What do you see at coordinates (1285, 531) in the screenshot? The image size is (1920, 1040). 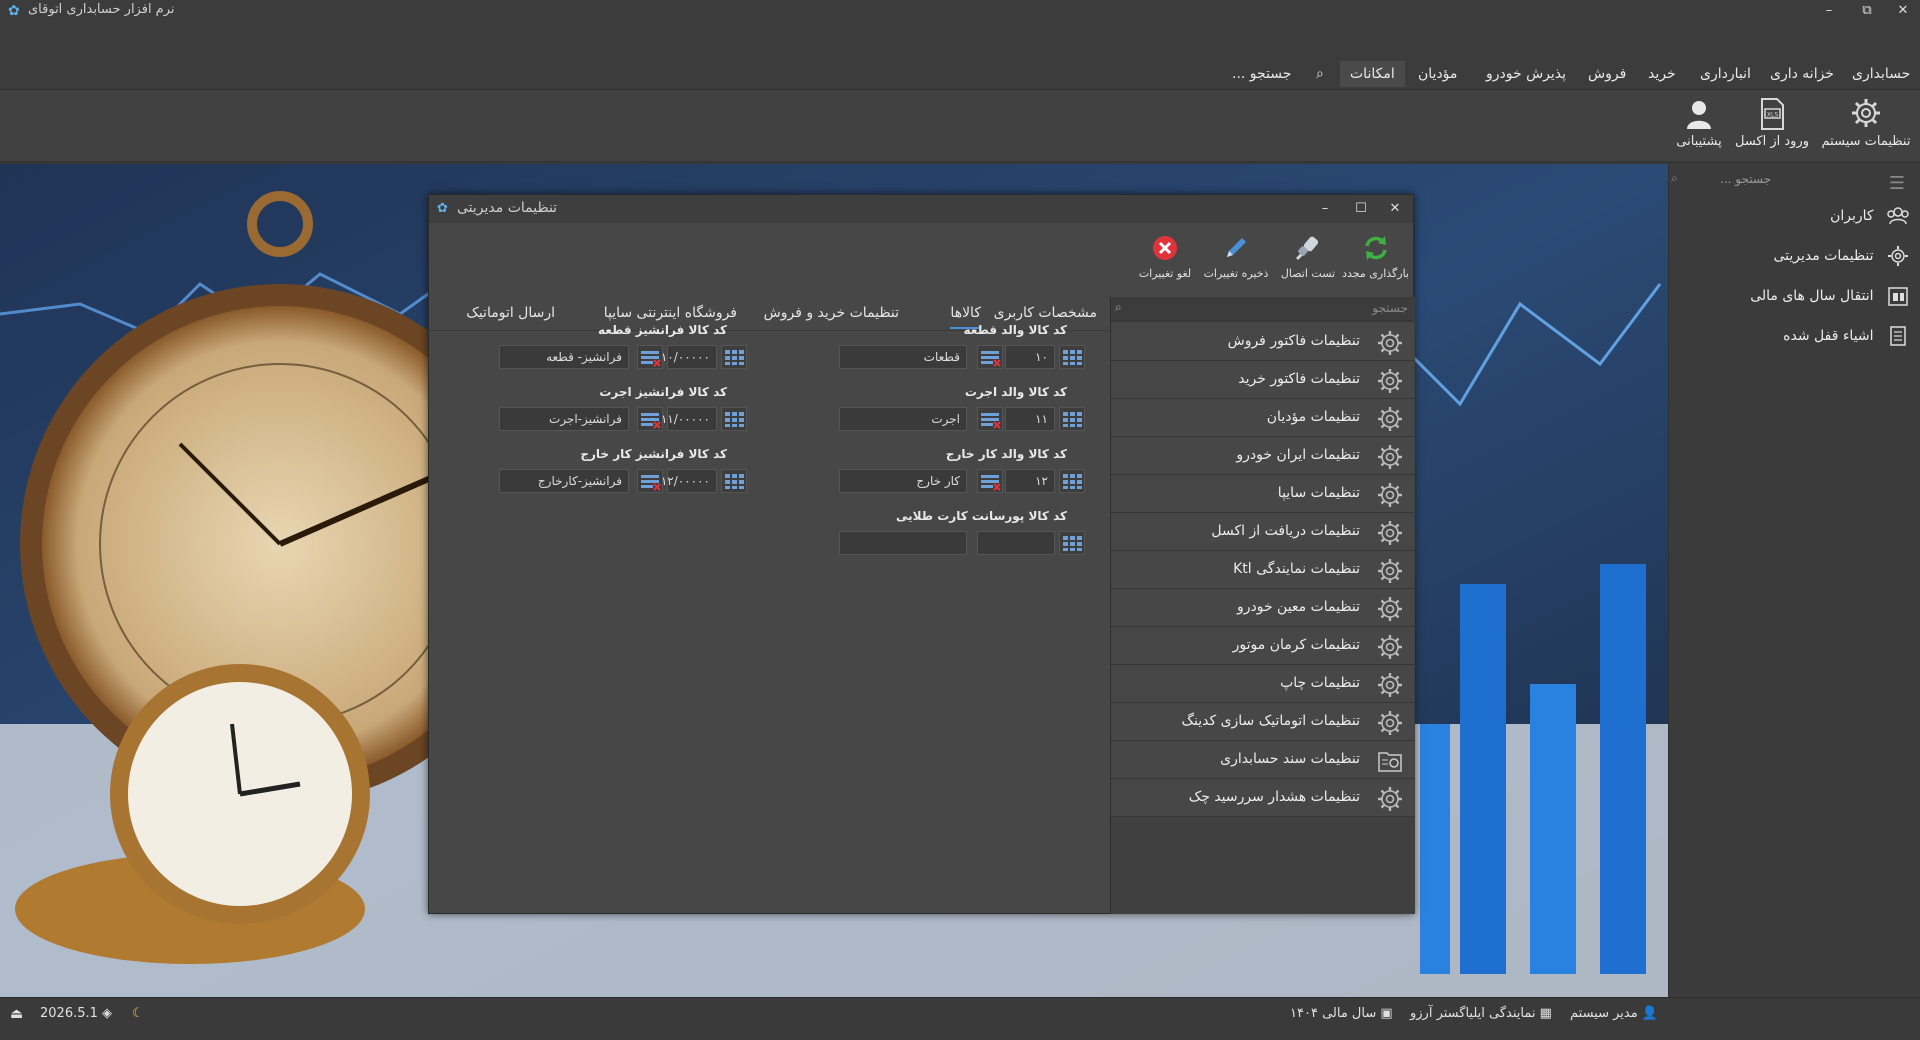 I see `settings-list-item-label: تنظیمات دریافت از اکسل` at bounding box center [1285, 531].